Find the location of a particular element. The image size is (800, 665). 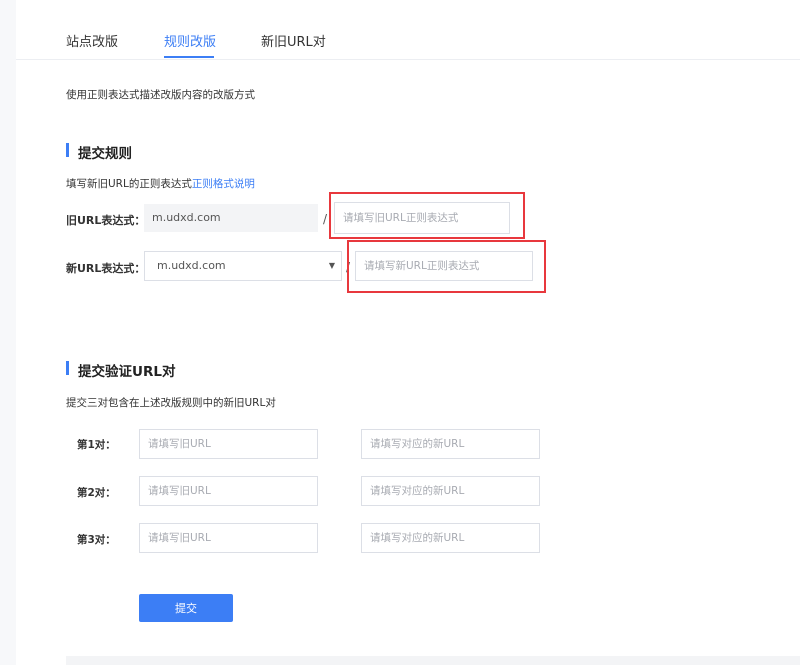

old-url-regex-input is located at coordinates (422, 218).